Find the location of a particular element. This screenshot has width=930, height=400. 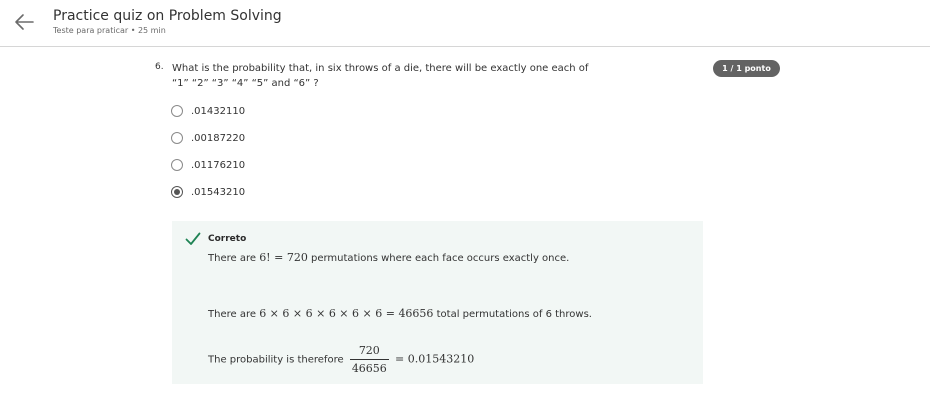

answer-option-3: .01176210 is located at coordinates (208, 165).